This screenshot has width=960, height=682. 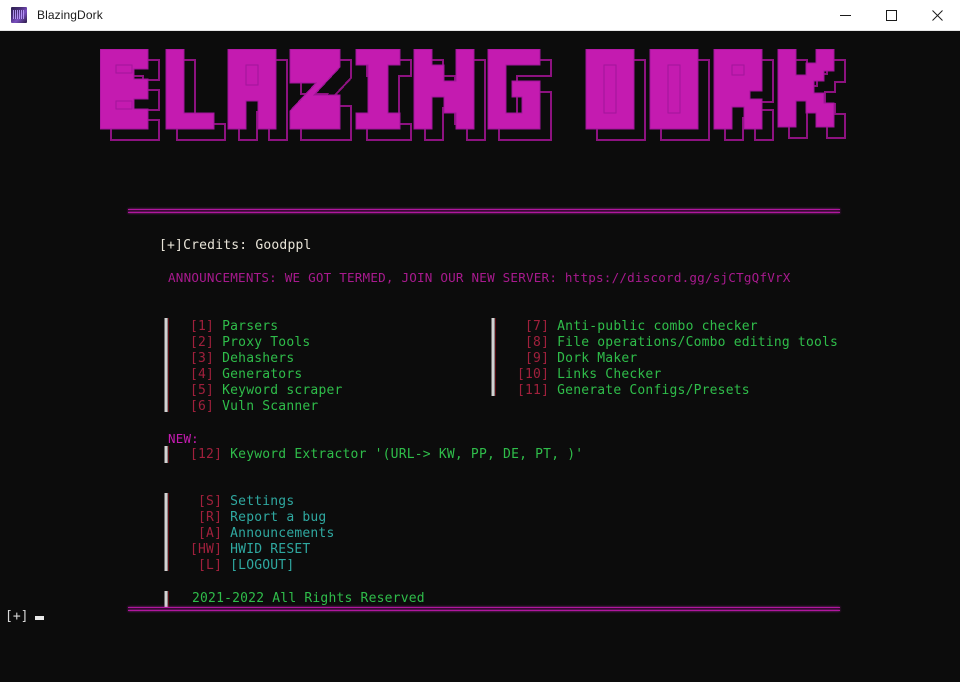 I want to click on menu-key: [12], so click(x=206, y=454).